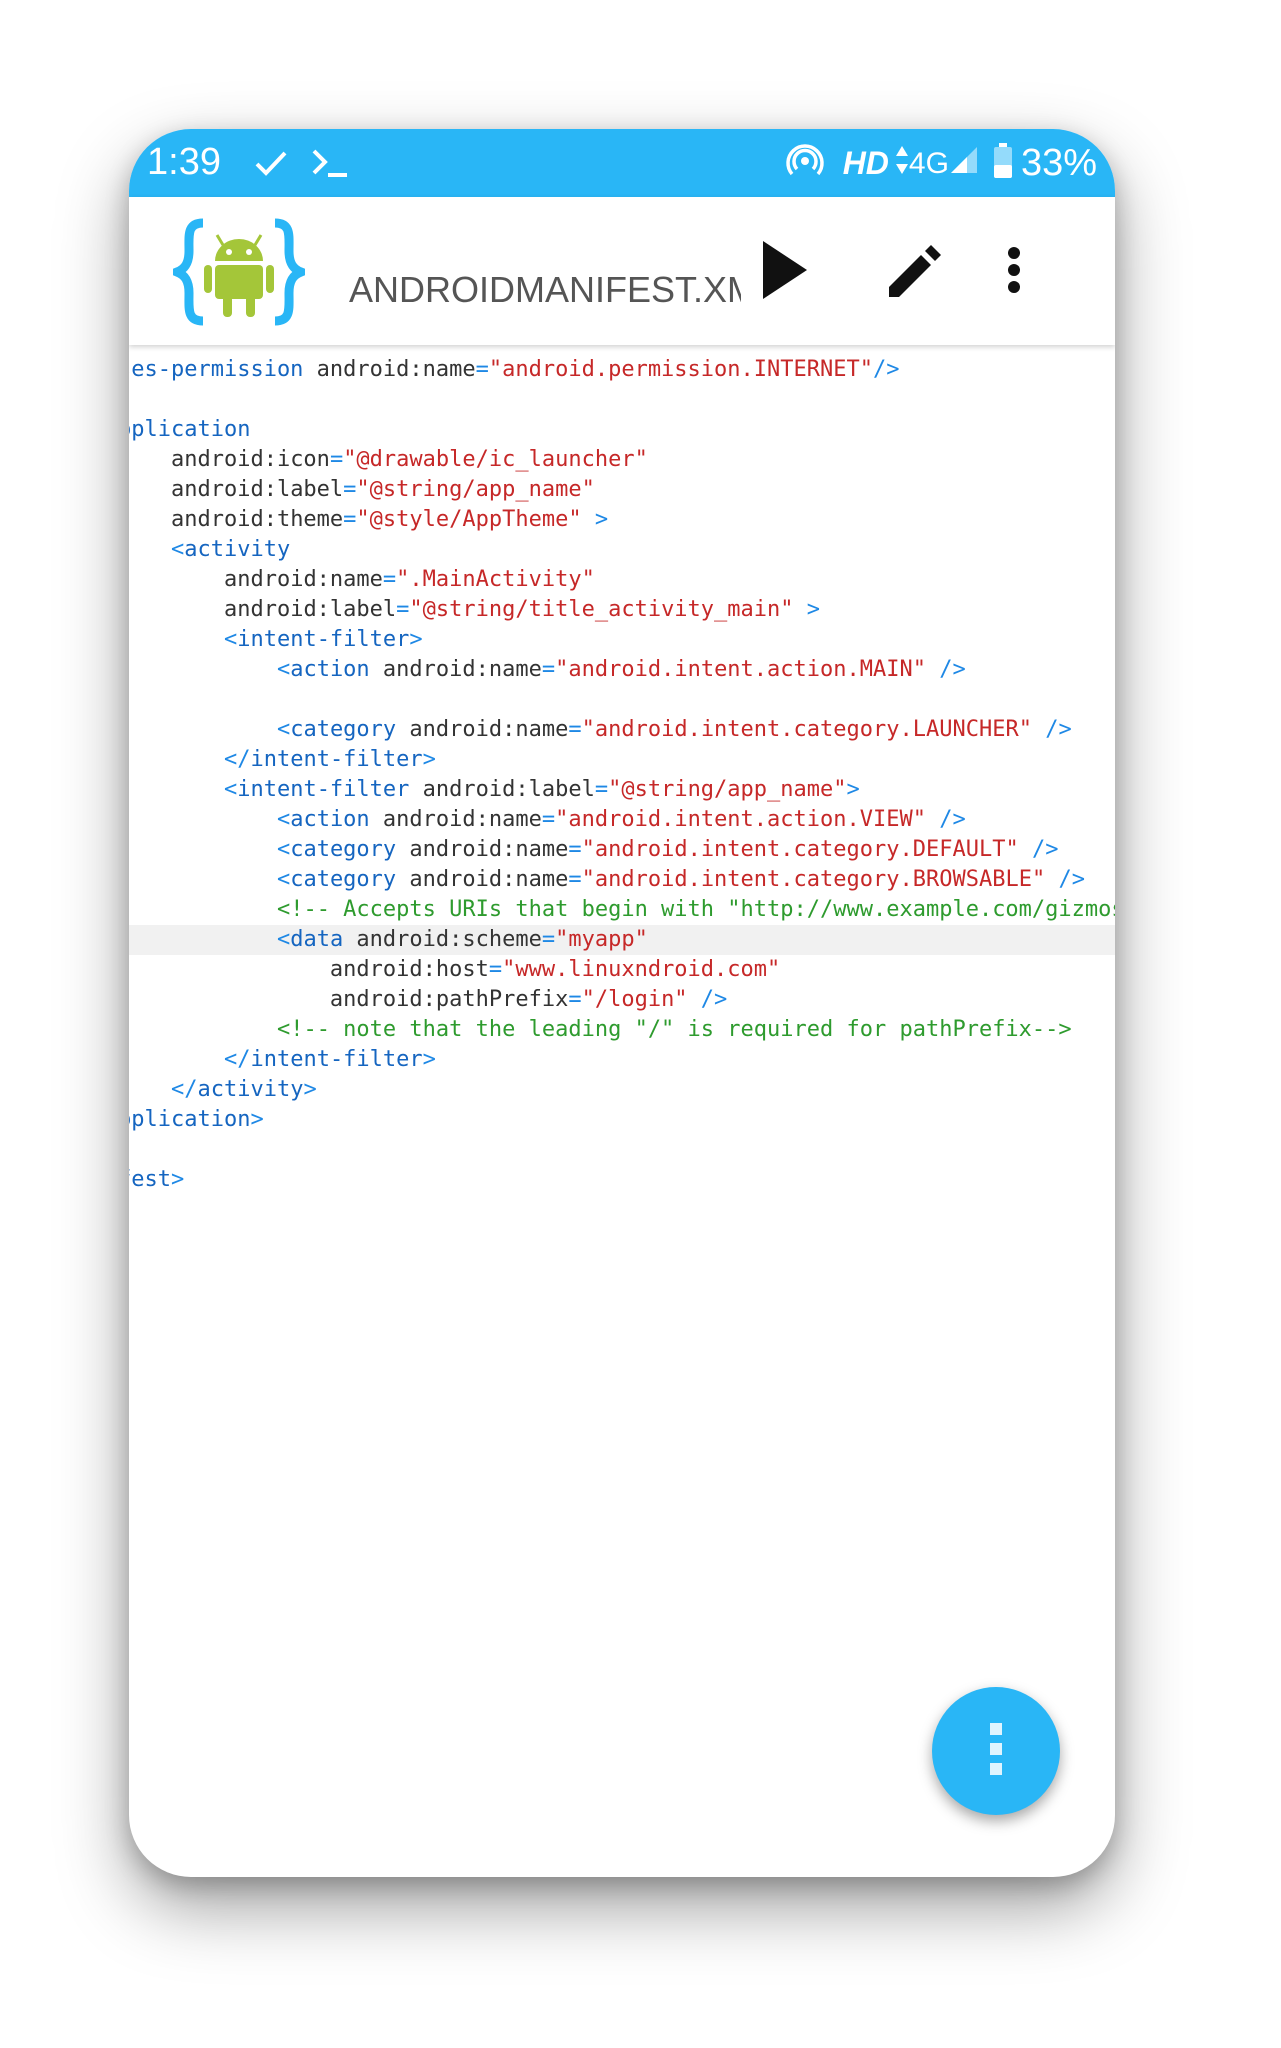  I want to click on code-line: android:pathPrefix="/login" />, so click(622, 1000).